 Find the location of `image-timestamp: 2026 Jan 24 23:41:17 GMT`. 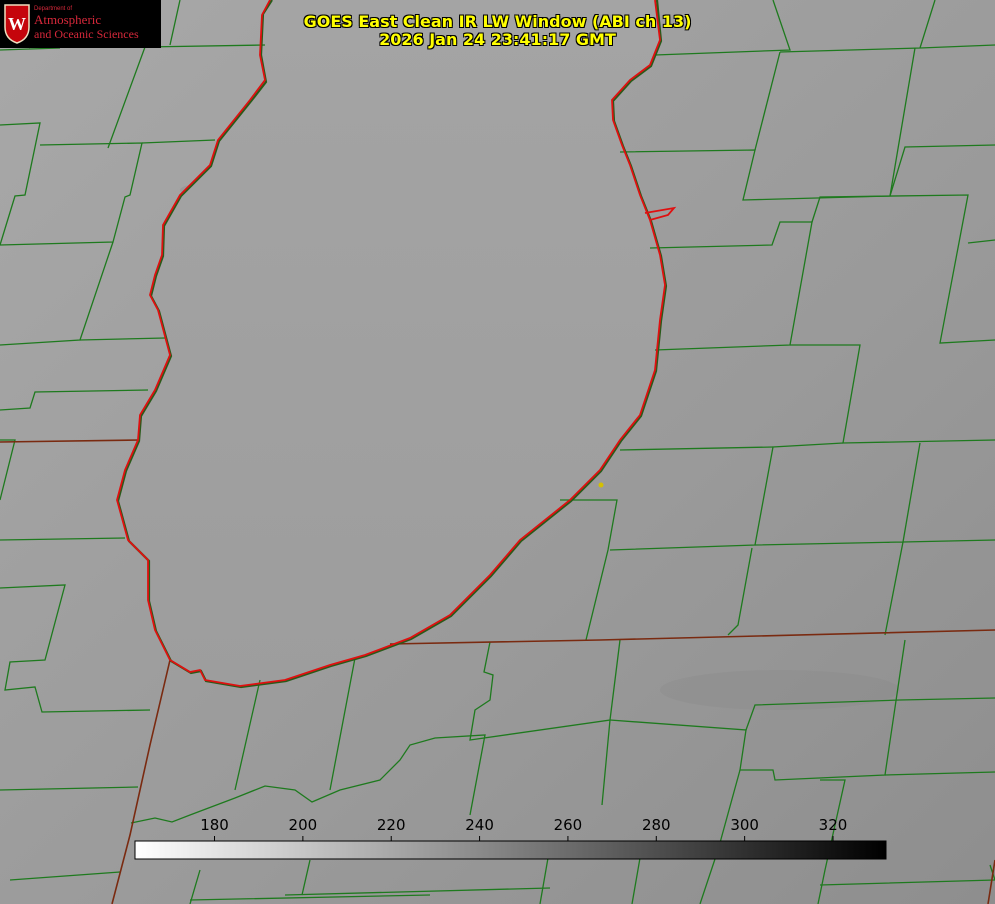

image-timestamp: 2026 Jan 24 23:41:17 GMT is located at coordinates (497, 39).